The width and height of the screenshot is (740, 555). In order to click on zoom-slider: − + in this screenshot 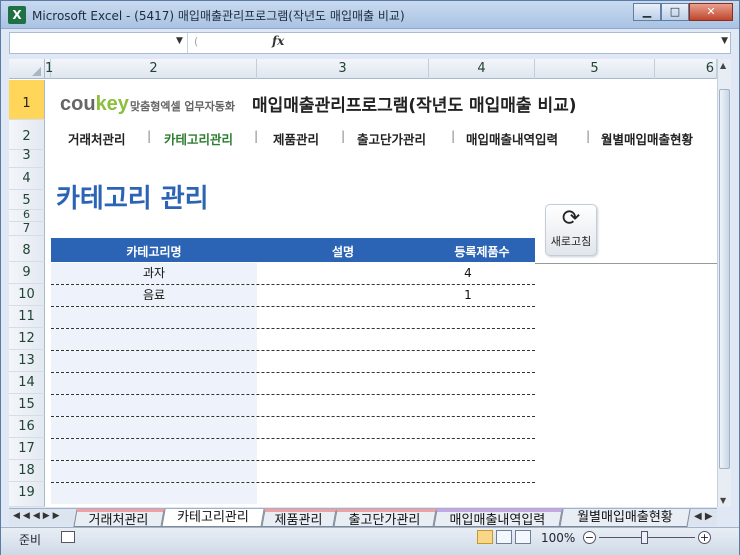, I will do `click(647, 538)`.